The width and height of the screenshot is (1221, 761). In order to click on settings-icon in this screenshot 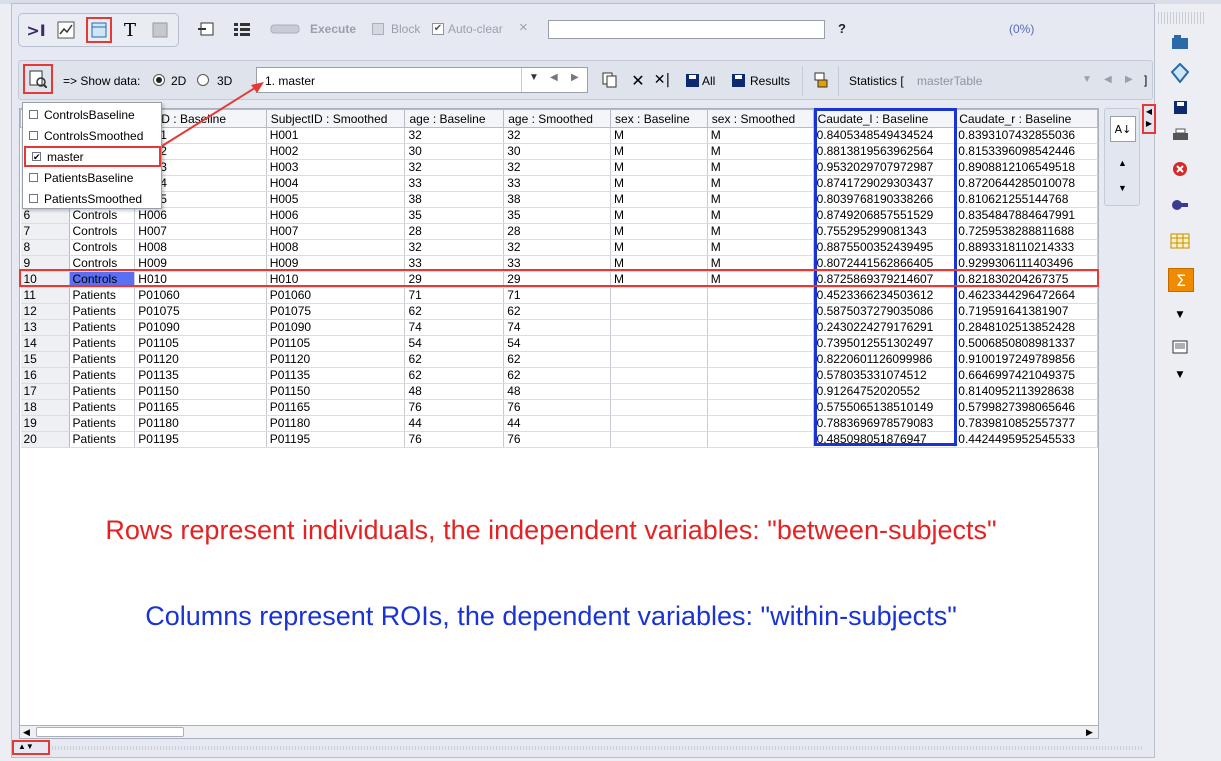, I will do `click(1180, 205)`.